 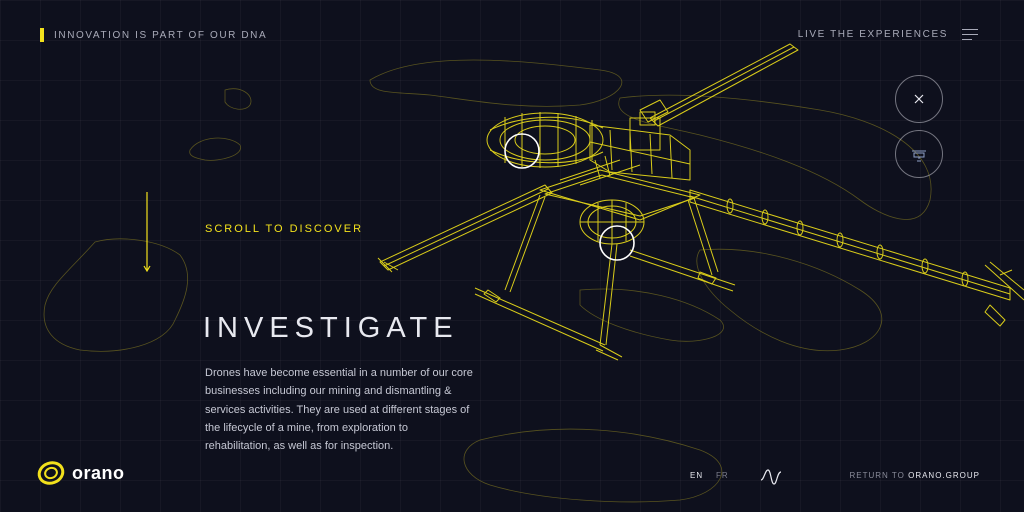 I want to click on sensor-pod, so click(x=612, y=222).